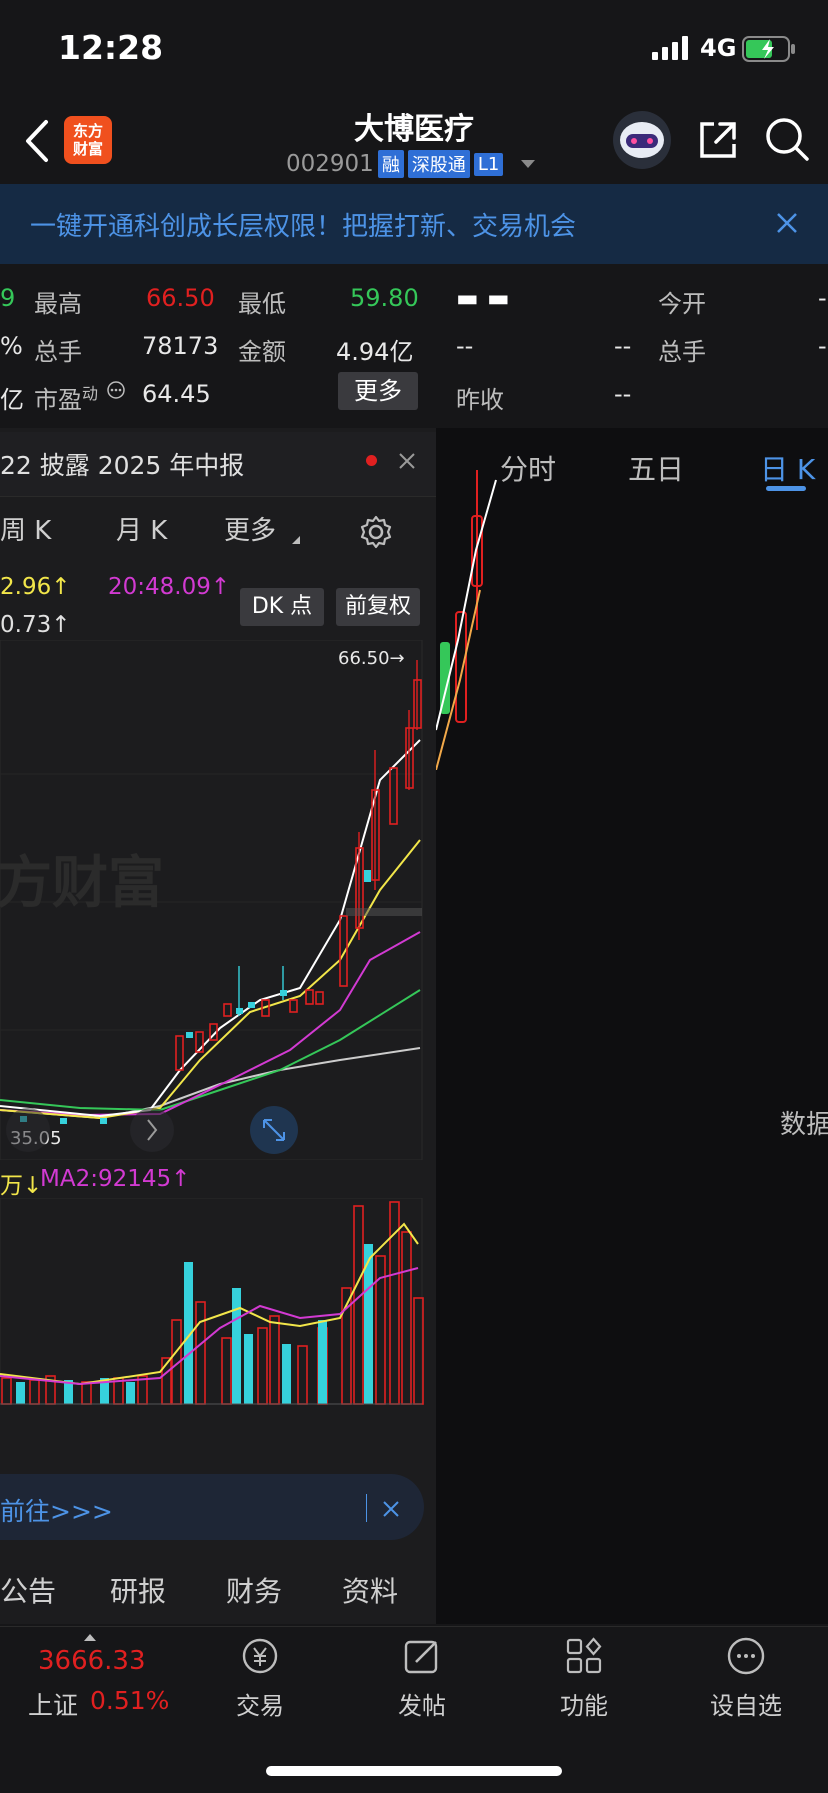 This screenshot has width=828, height=1793. I want to click on volume-left-label: 万↓, so click(21, 1186).